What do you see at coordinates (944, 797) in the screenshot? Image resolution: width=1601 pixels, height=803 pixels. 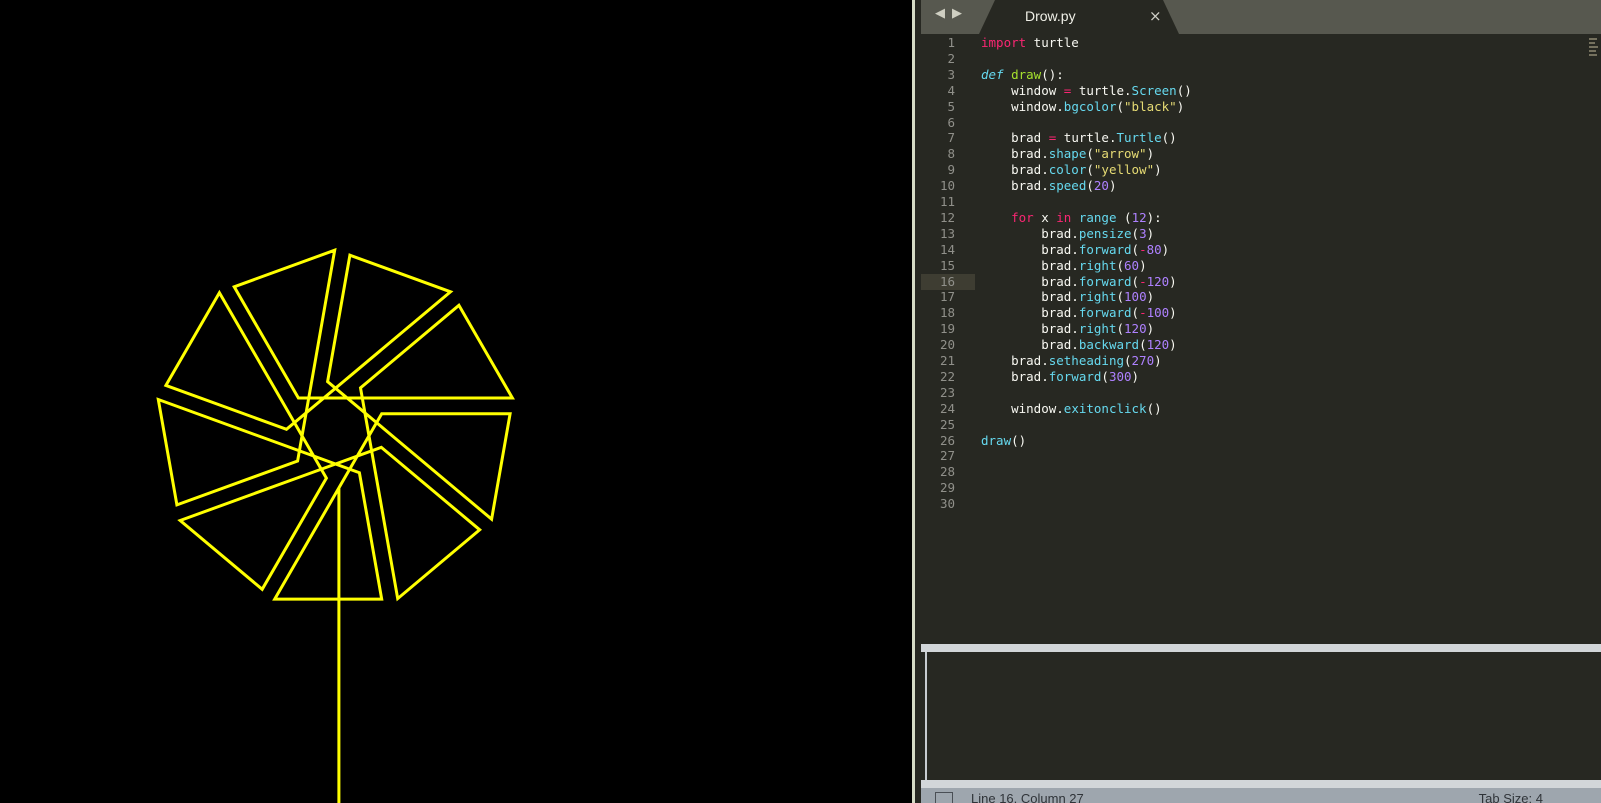 I see `panel-toggle-icon` at bounding box center [944, 797].